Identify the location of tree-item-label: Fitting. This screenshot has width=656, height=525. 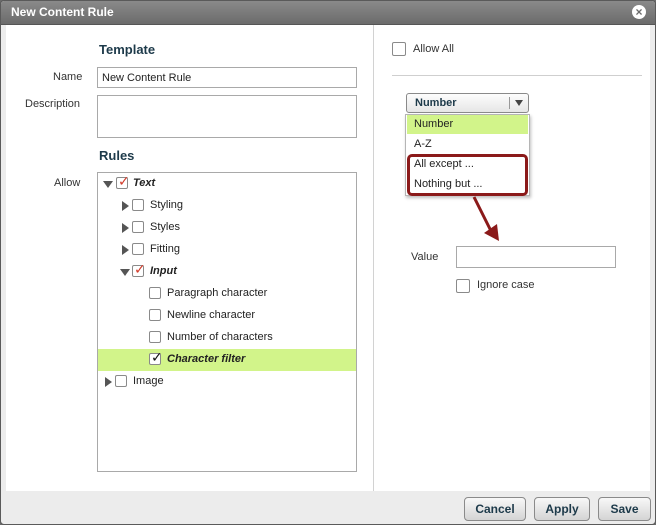
(165, 249).